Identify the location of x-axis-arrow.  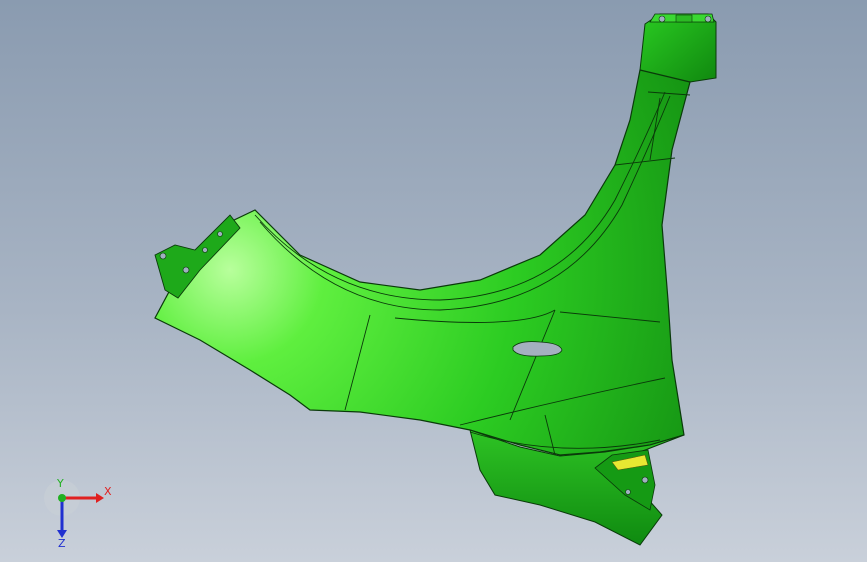
(100, 498).